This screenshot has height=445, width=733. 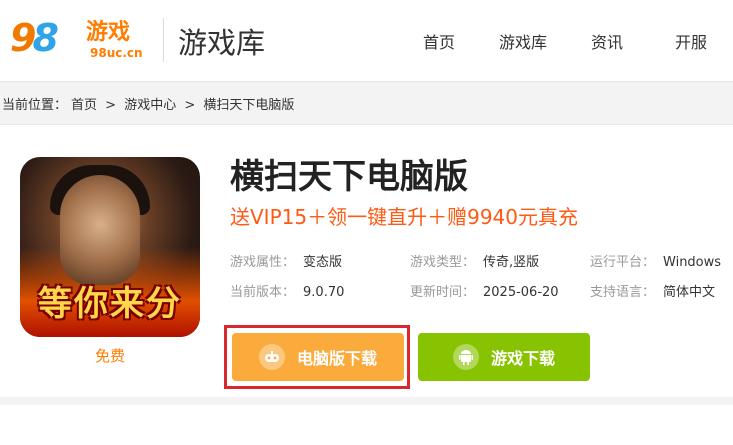 I want to click on free-label: 免费, so click(x=109, y=356).